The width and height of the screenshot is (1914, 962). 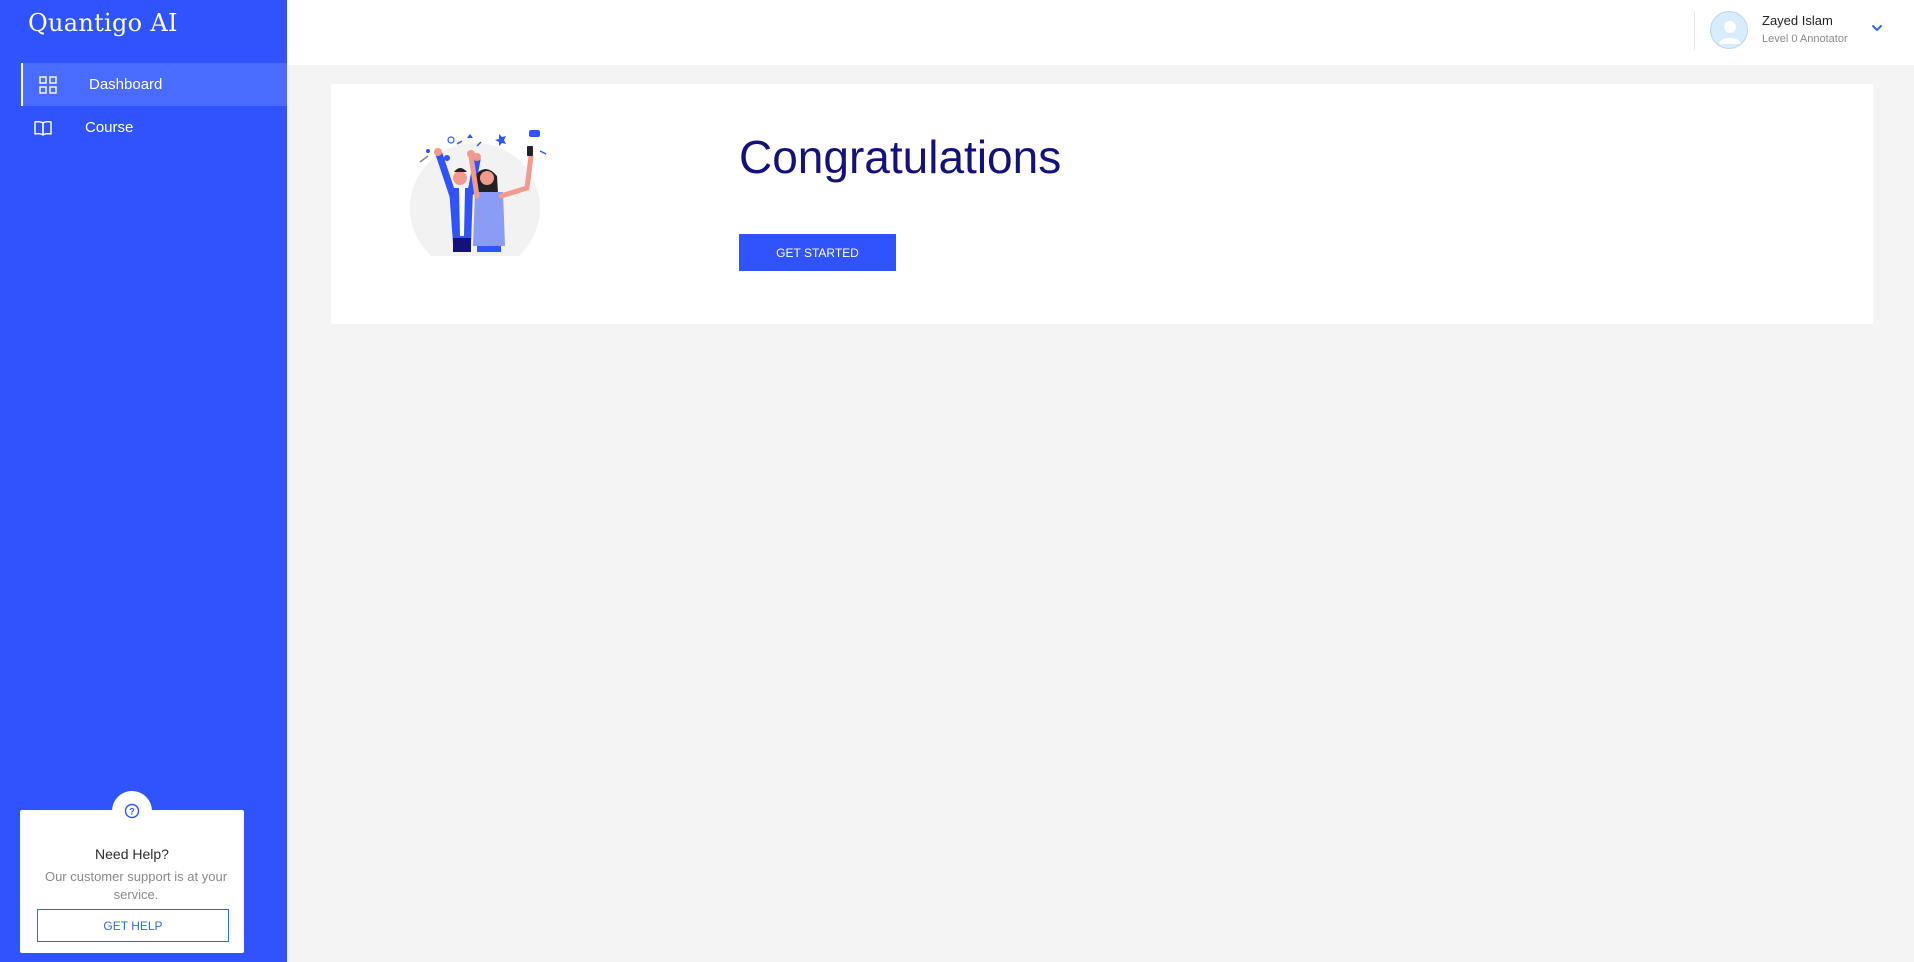 I want to click on sidebar-item-dashboard: Dashboard, so click(x=154, y=84).